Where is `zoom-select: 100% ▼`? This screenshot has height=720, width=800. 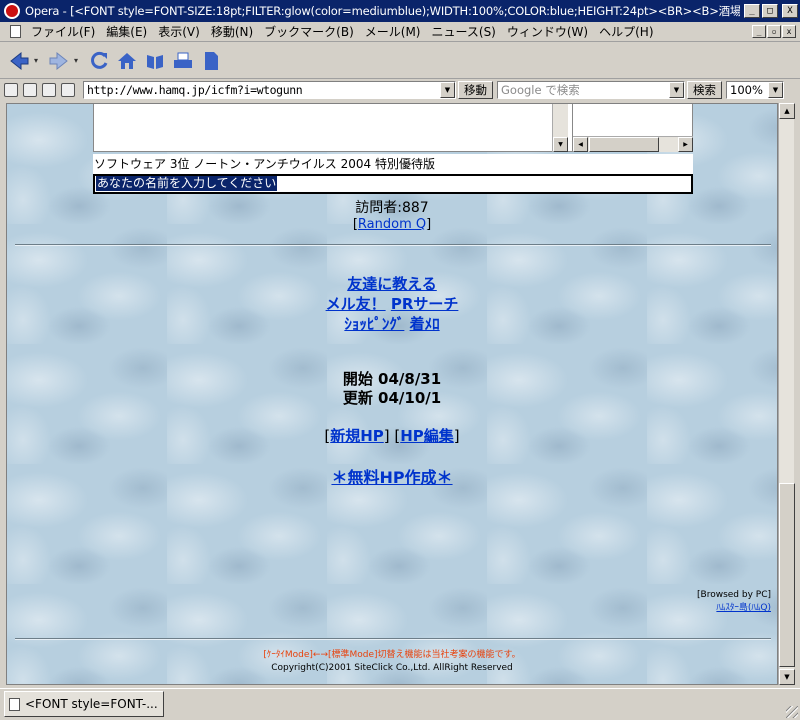 zoom-select: 100% ▼ is located at coordinates (755, 90).